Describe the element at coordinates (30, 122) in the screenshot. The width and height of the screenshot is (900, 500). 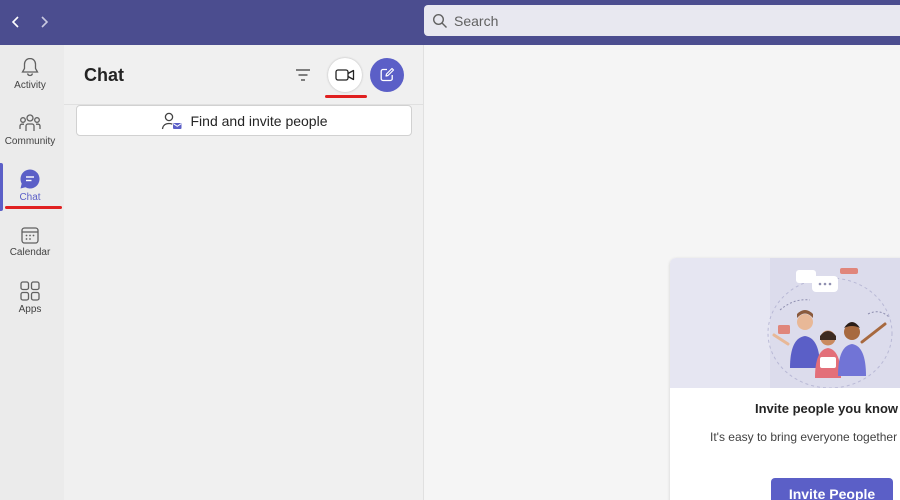
I see `people-group-icon` at that location.